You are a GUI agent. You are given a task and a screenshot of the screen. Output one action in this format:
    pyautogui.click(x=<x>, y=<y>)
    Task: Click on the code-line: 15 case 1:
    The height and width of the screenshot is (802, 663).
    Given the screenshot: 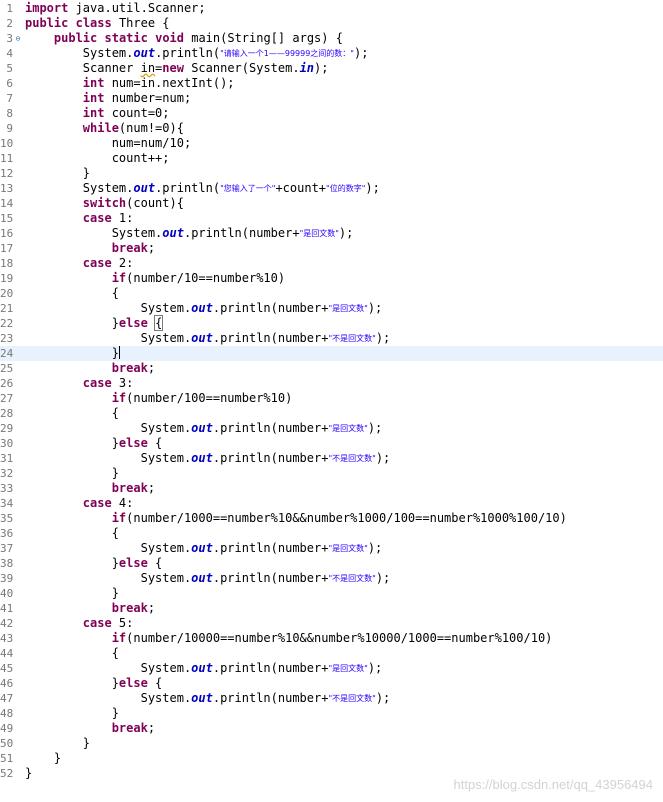 What is the action you would take?
    pyautogui.click(x=331, y=218)
    